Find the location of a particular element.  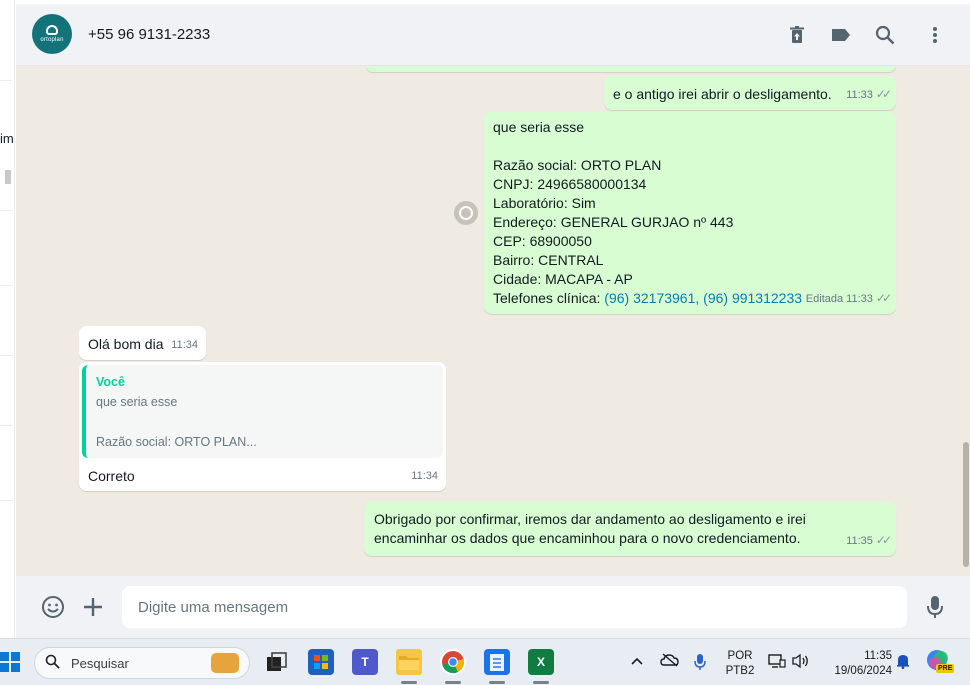

quote-line: que seria esse is located at coordinates (137, 402).